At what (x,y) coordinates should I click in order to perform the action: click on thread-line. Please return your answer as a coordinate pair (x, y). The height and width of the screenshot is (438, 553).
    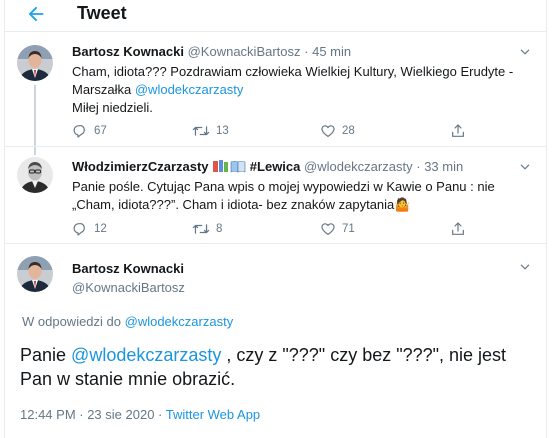
    Looking at the image, I should click on (35, 118).